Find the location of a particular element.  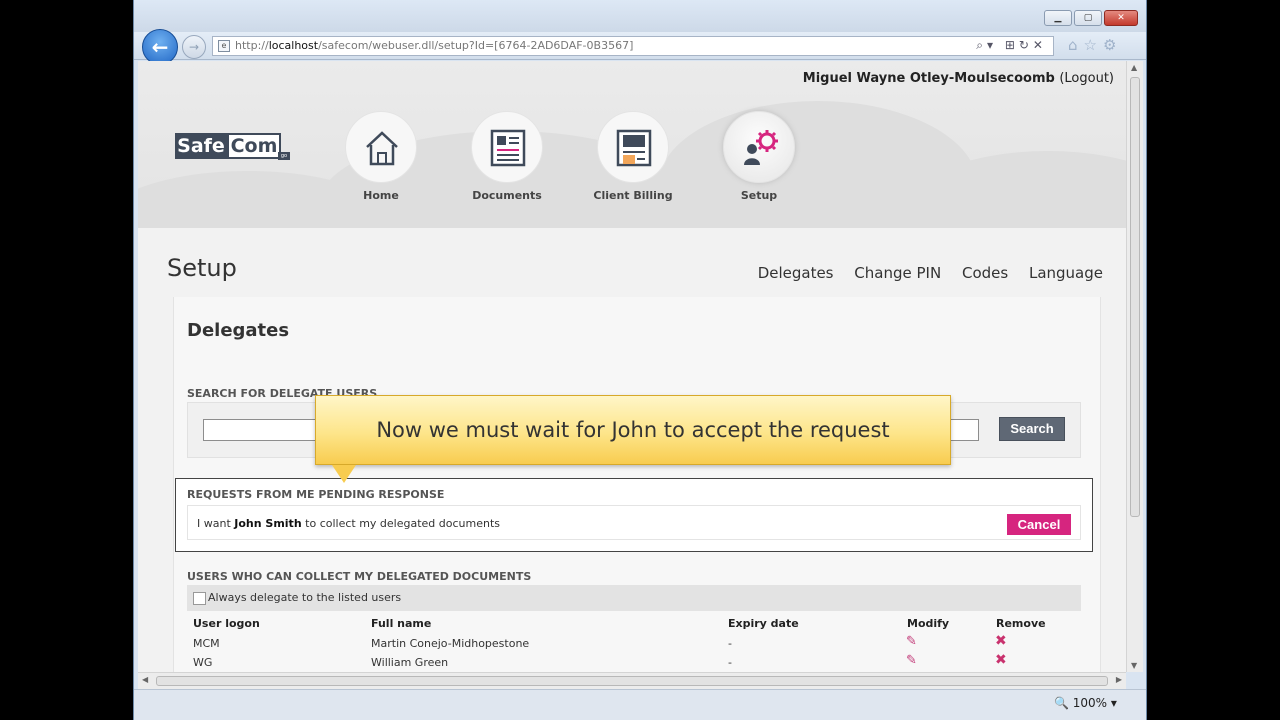

subnav-language: Language is located at coordinates (1066, 273).